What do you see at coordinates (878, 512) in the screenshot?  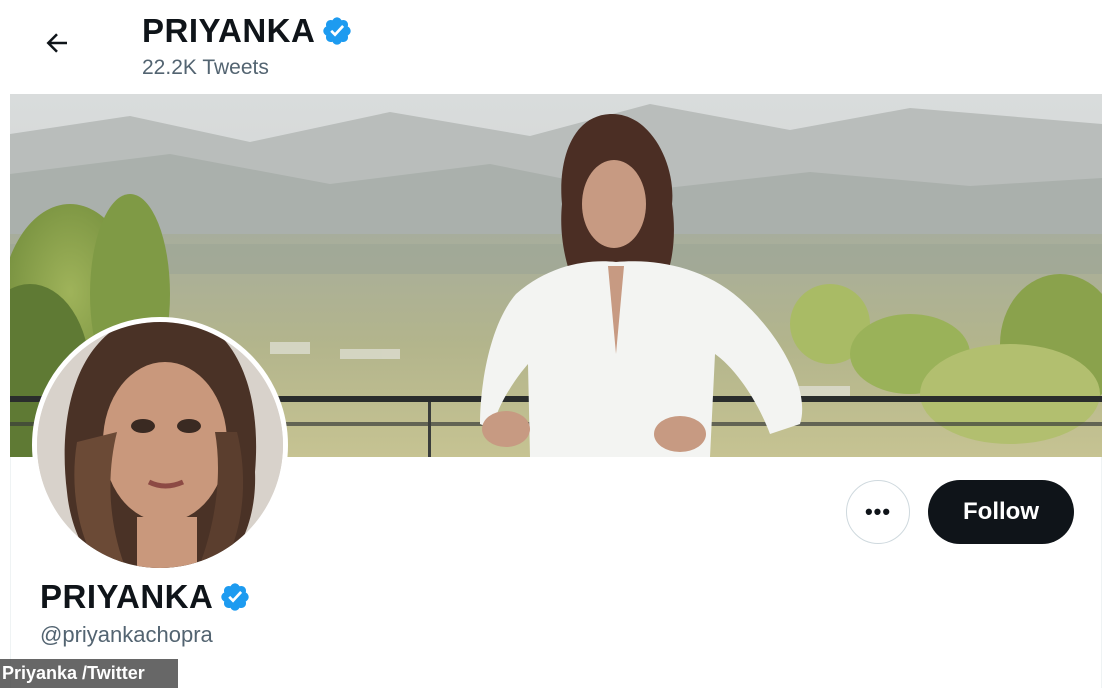 I see `more-options-button: •••` at bounding box center [878, 512].